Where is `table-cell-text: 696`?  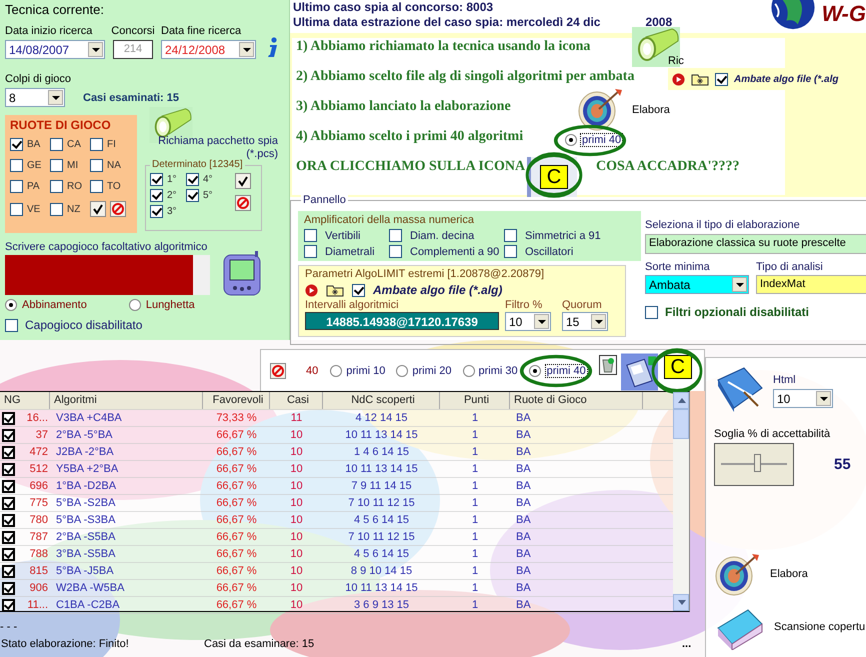
table-cell-text: 696 is located at coordinates (38, 486).